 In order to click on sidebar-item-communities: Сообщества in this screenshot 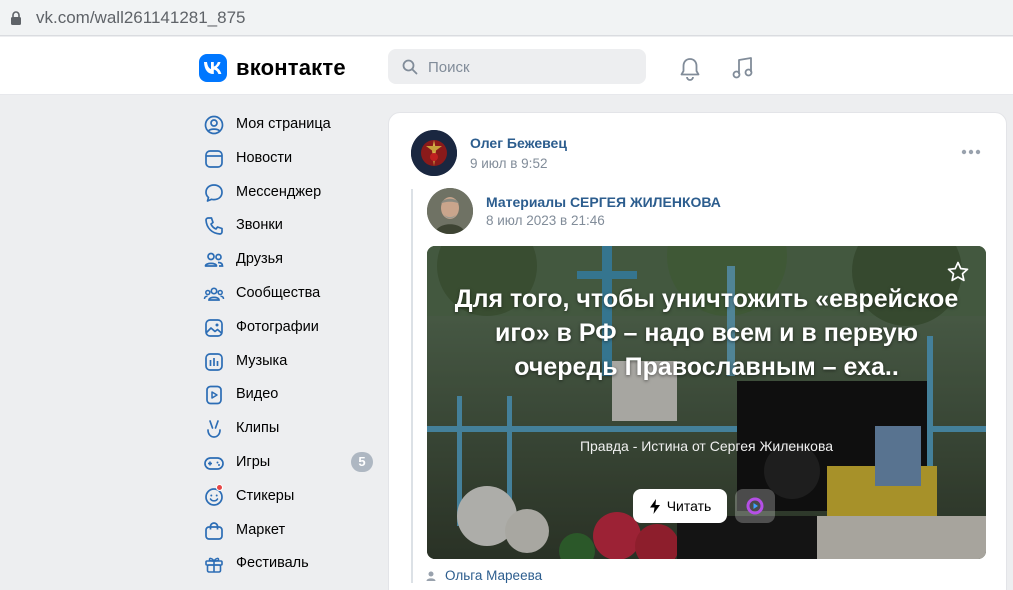, I will do `click(289, 293)`.